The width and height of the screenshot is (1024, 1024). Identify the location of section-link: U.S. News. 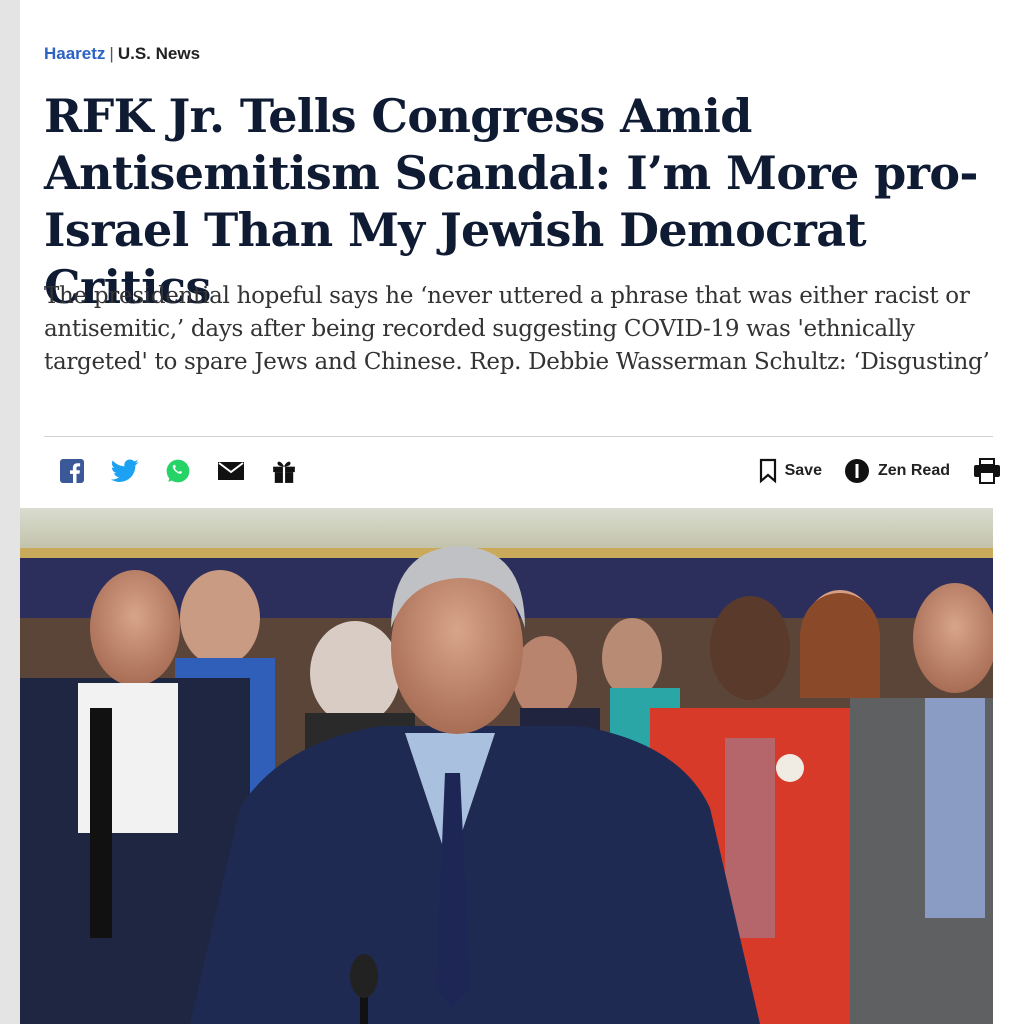
(159, 53).